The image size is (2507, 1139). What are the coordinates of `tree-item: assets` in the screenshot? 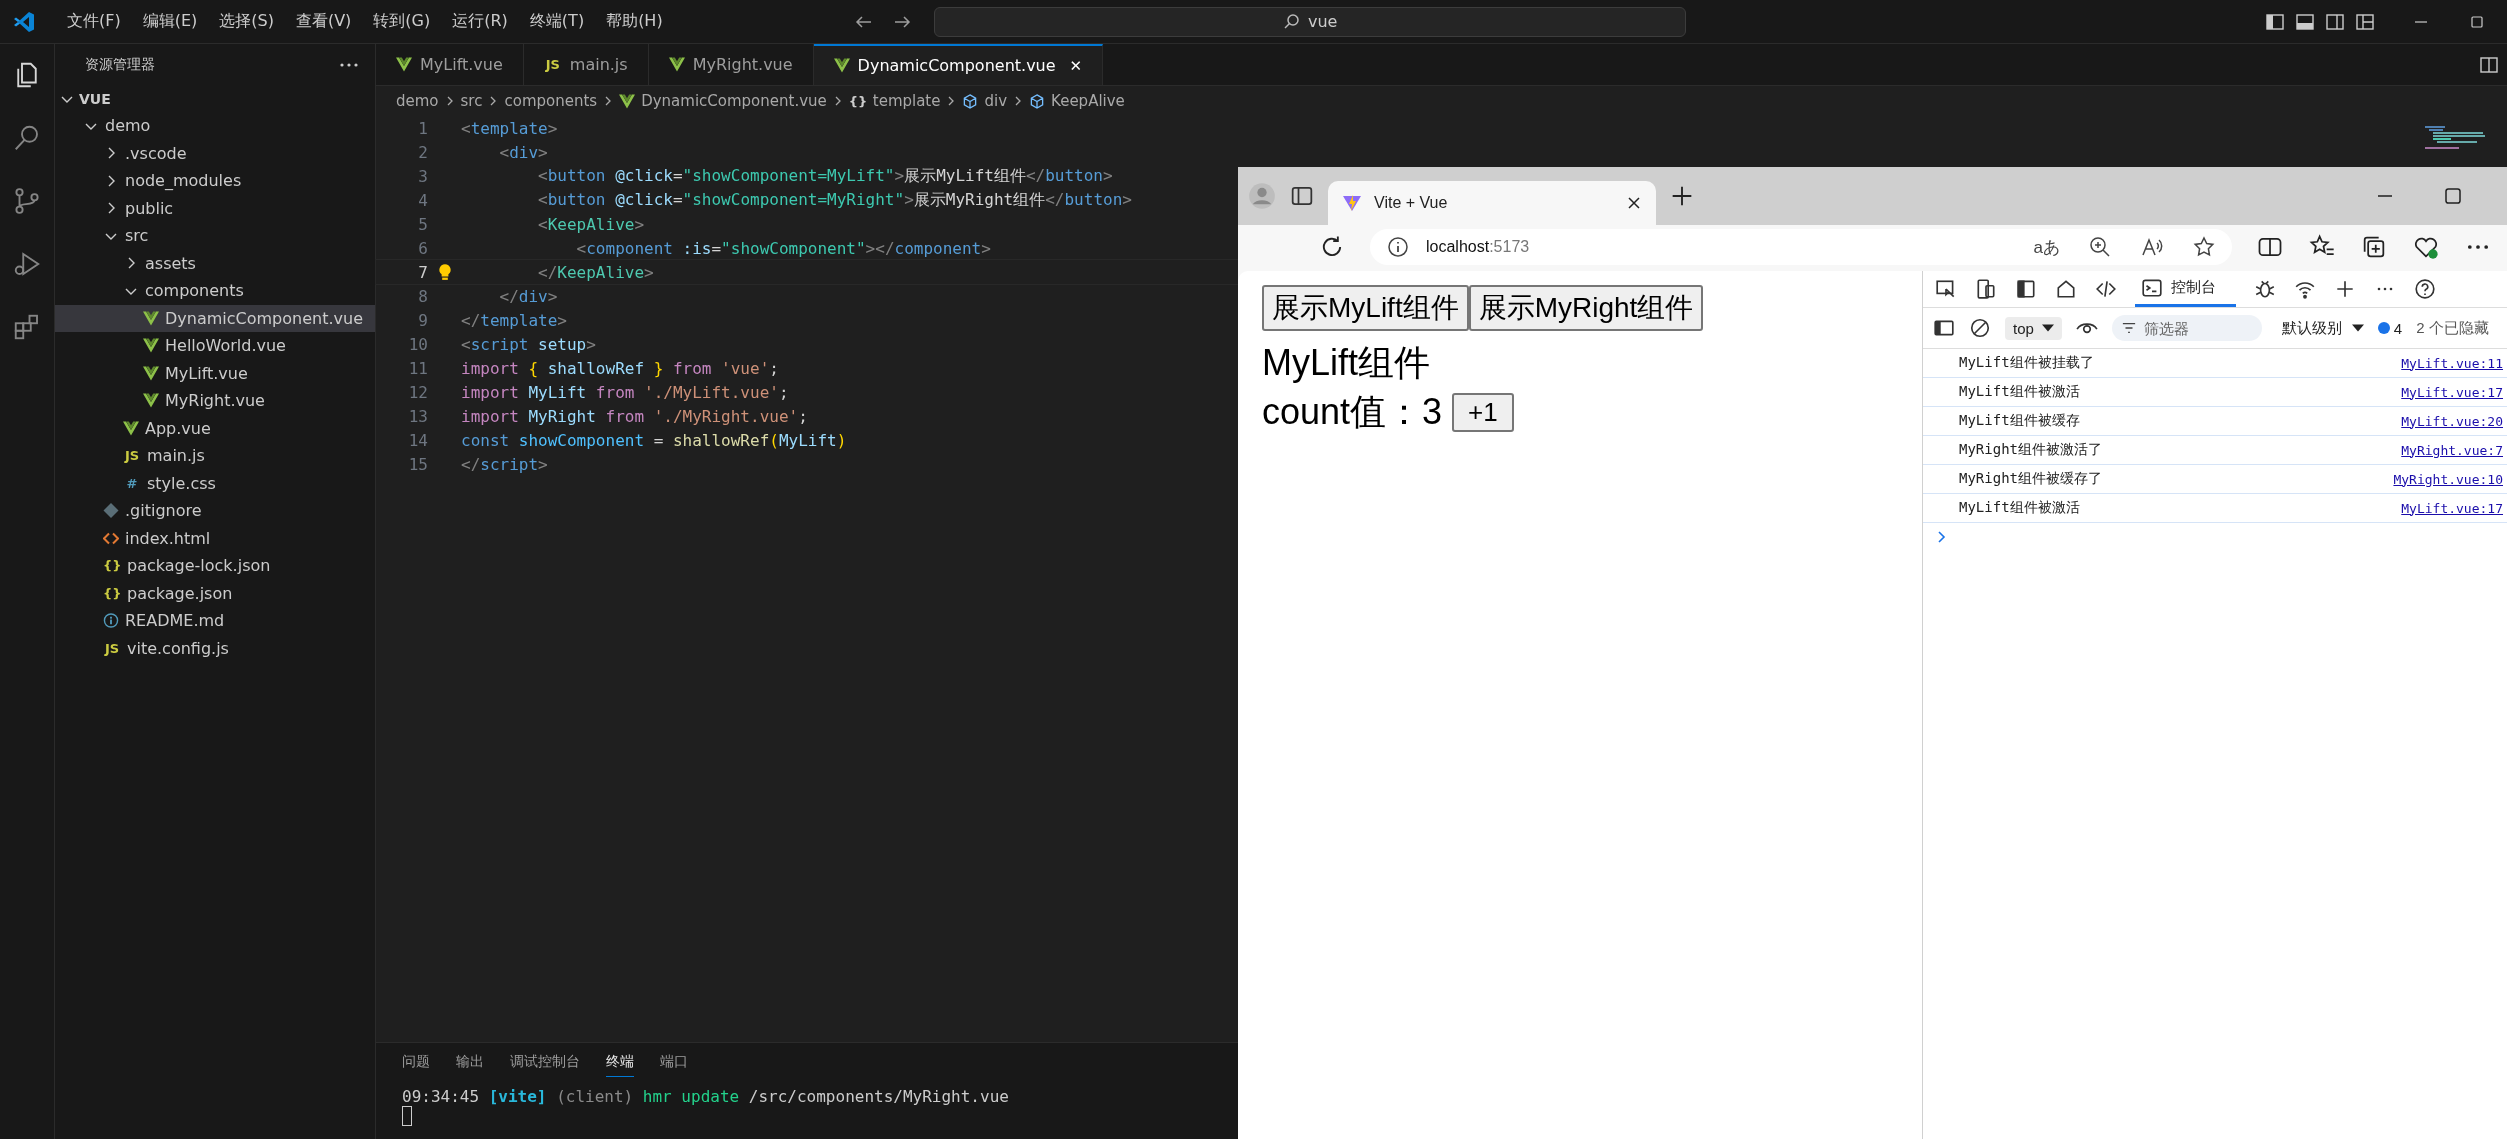 It's located at (215, 263).